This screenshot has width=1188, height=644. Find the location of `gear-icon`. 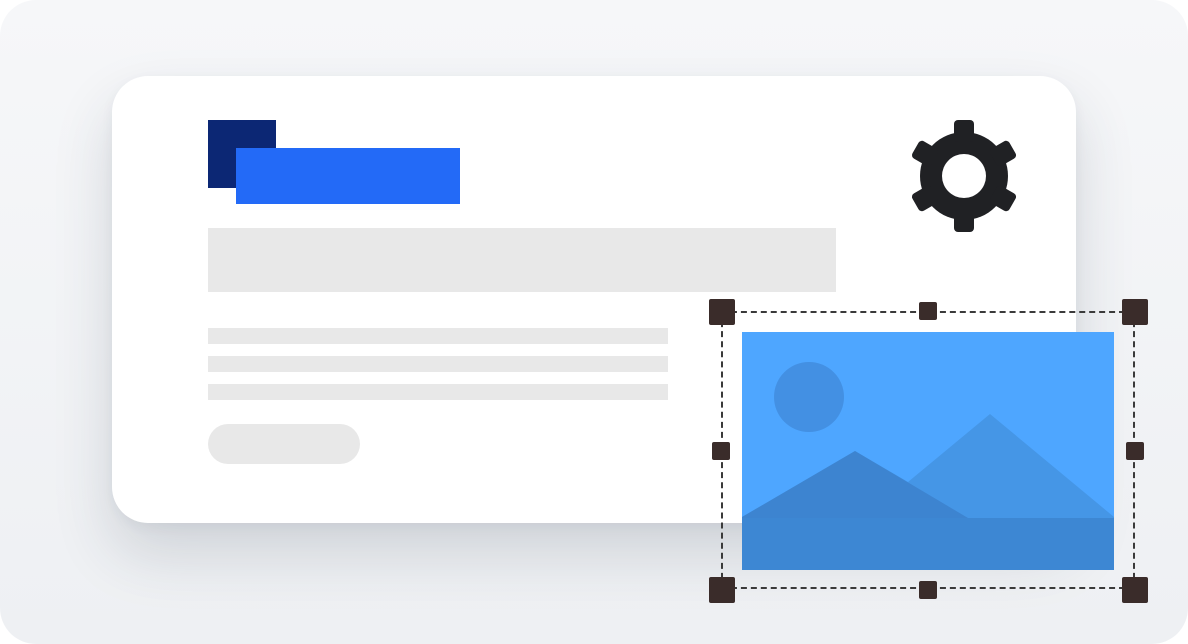

gear-icon is located at coordinates (964, 176).